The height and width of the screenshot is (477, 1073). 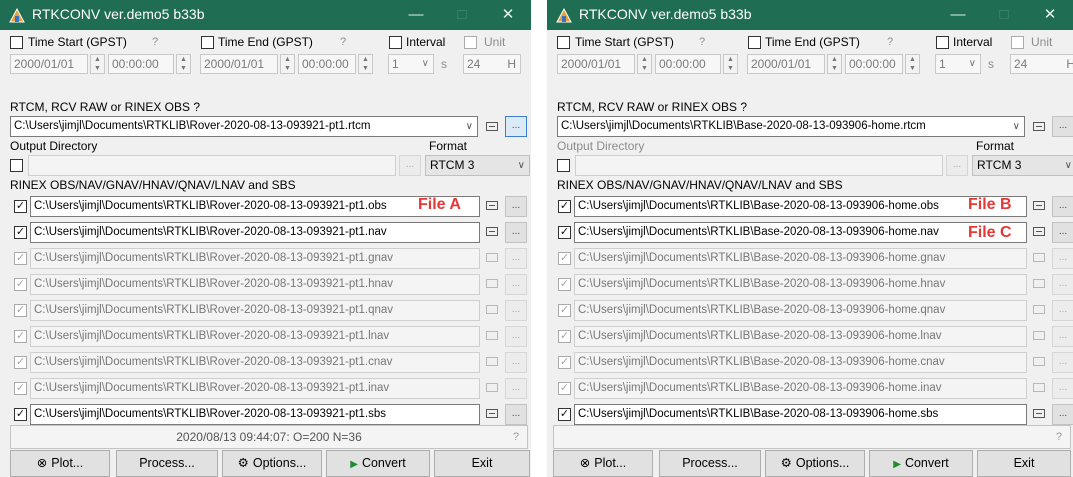 I want to click on format-select: RTCM 3 ∨, so click(x=1022, y=165).